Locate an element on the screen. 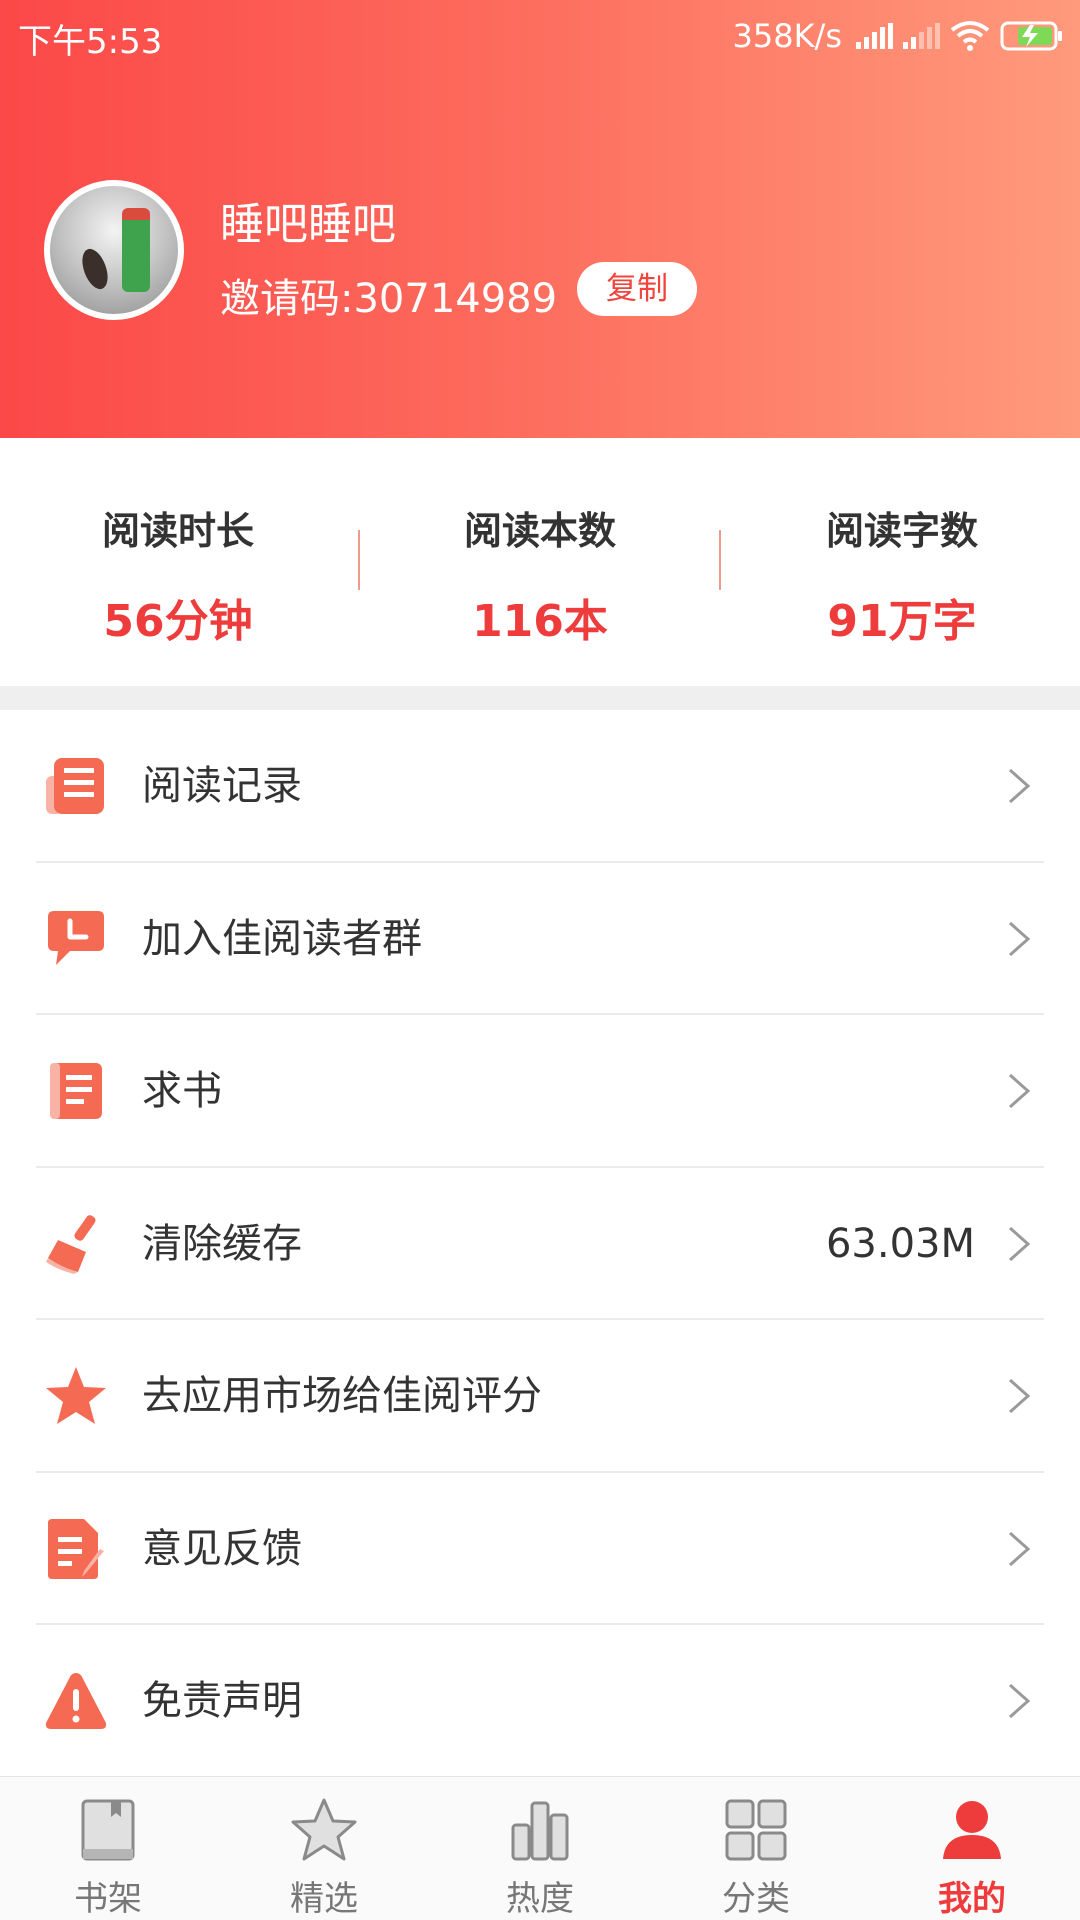 This screenshot has height=1920, width=1080. menu-label: 加入佳阅读者群 is located at coordinates (282, 938).